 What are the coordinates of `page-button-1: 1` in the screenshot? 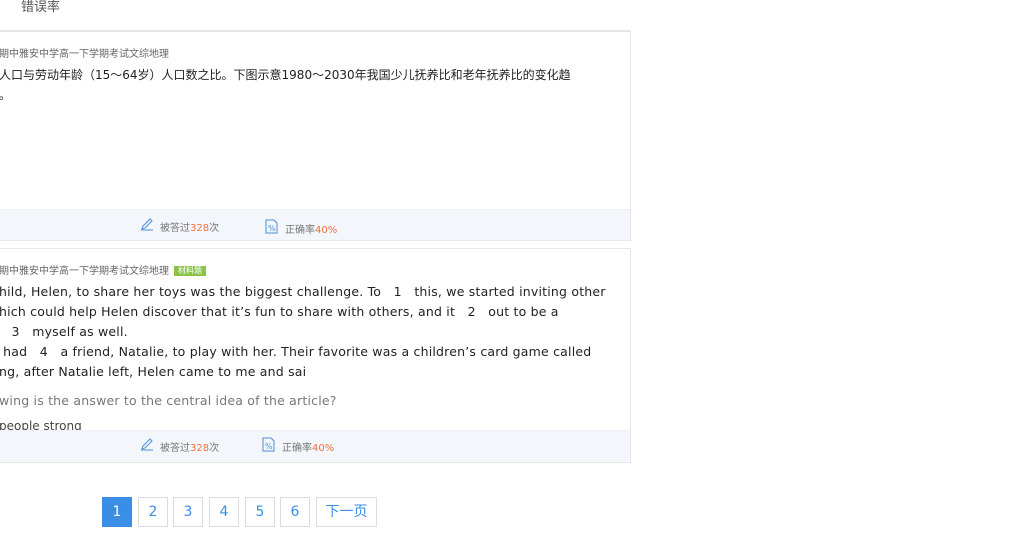 It's located at (117, 512).